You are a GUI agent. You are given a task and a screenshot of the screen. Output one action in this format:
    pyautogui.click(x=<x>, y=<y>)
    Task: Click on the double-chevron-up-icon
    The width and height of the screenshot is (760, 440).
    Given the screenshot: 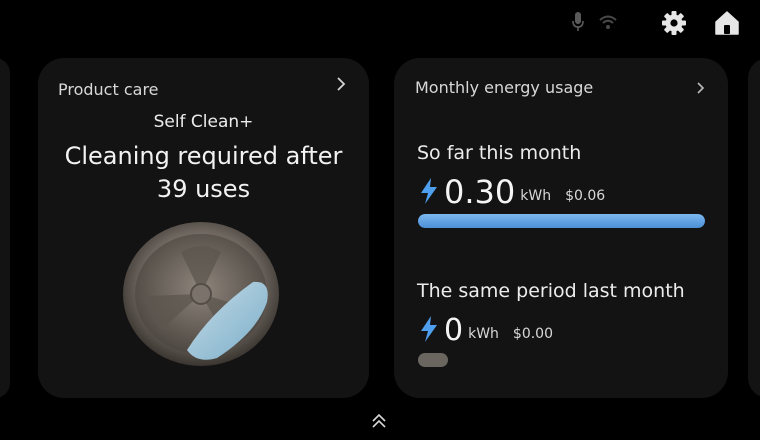 What is the action you would take?
    pyautogui.click(x=379, y=423)
    